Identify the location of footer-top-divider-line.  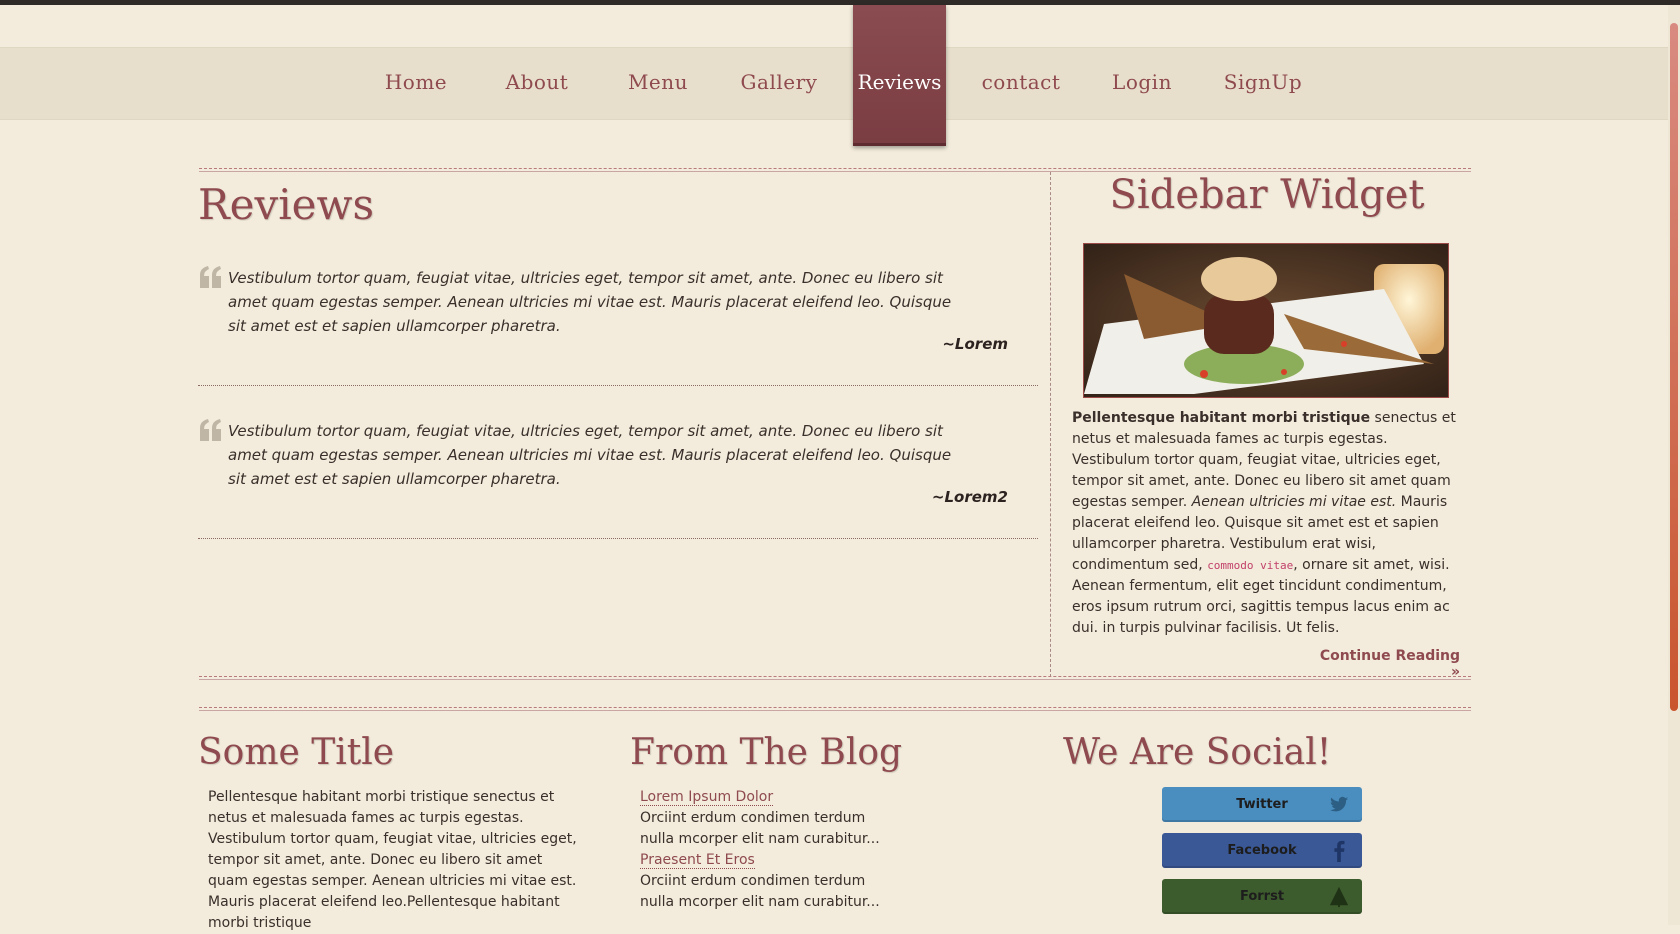
(835, 710).